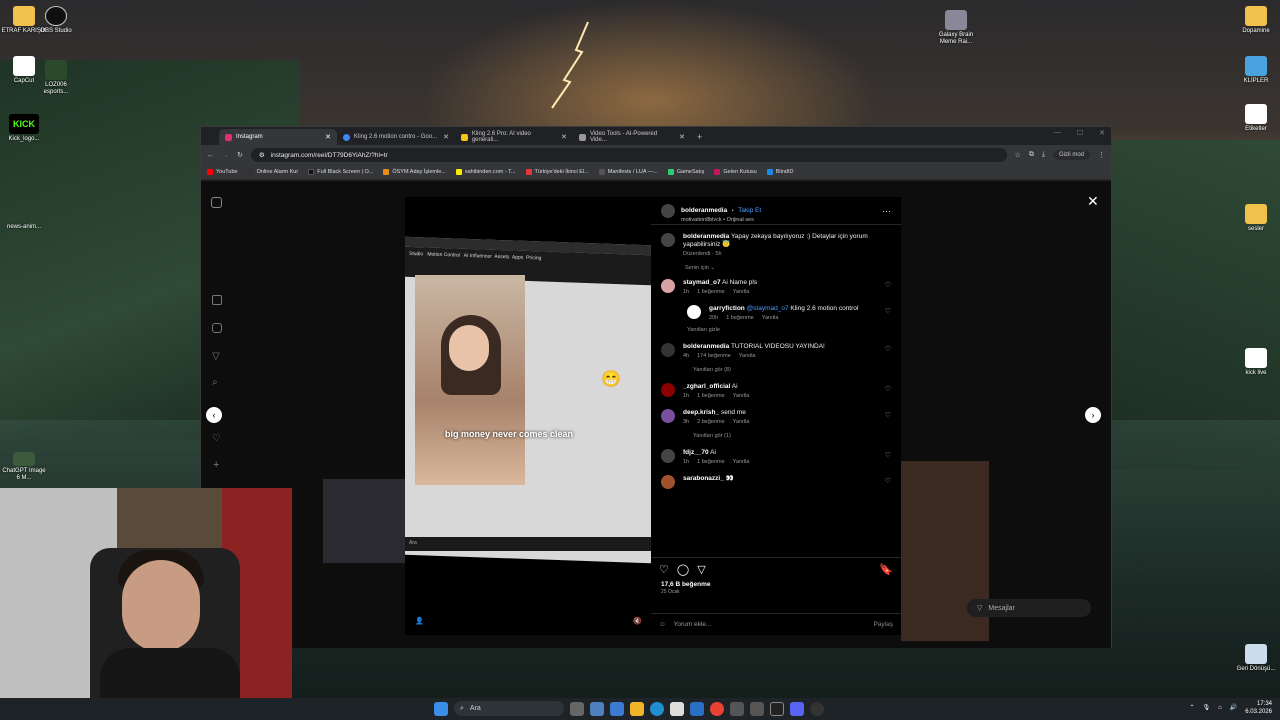  What do you see at coordinates (1258, 708) in the screenshot?
I see `clock: 17:34 6.03.2026` at bounding box center [1258, 708].